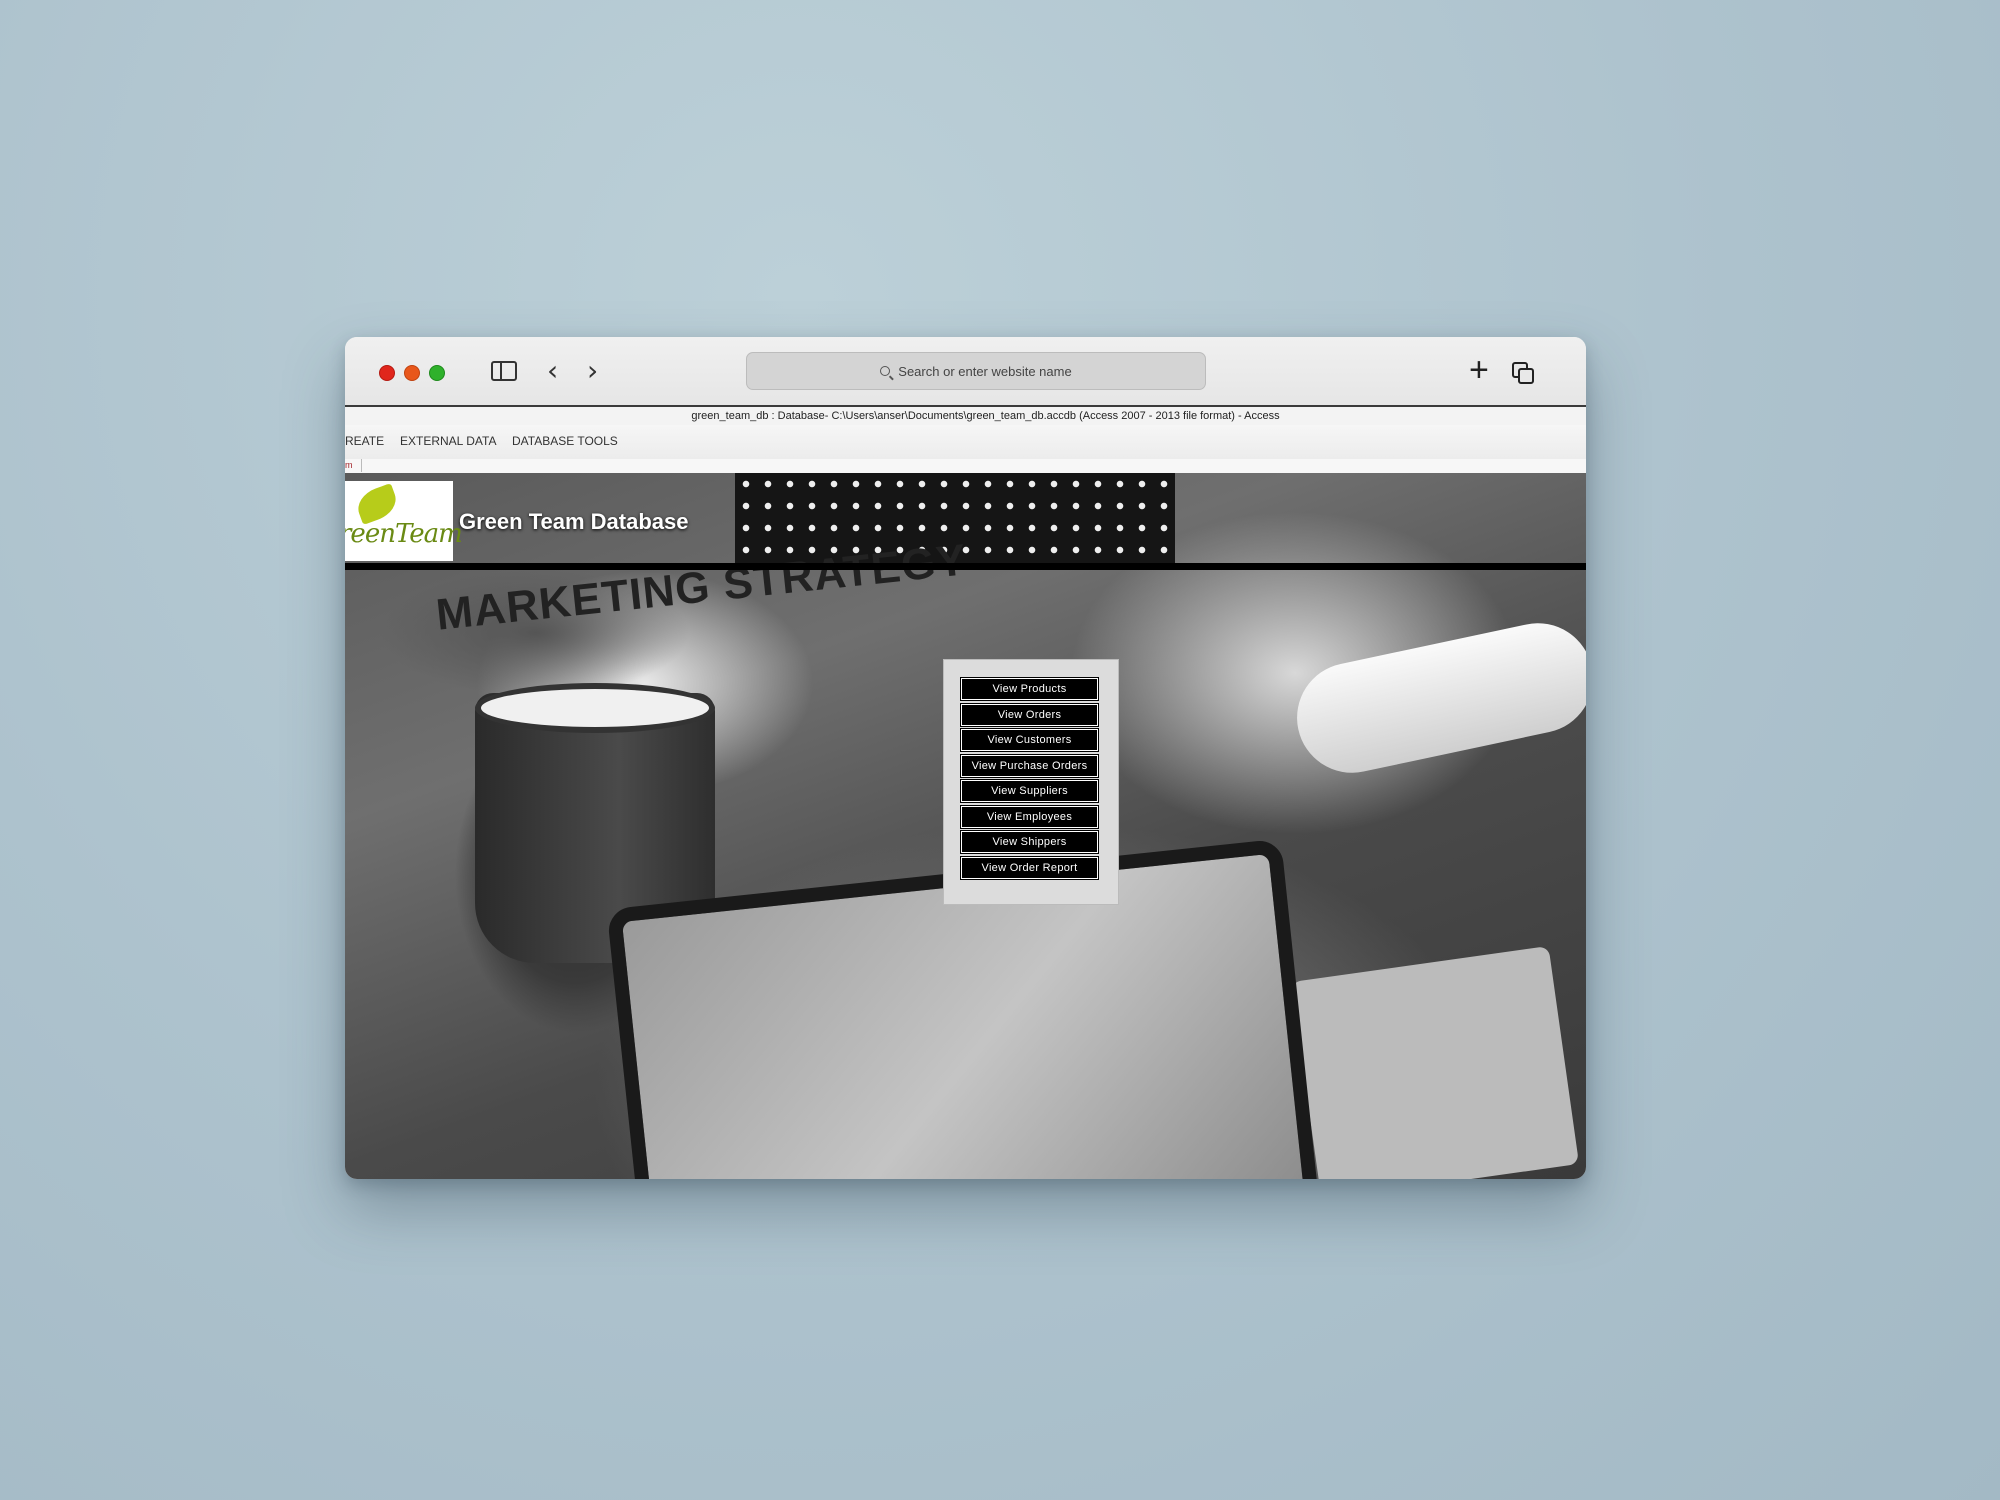  What do you see at coordinates (1029, 791) in the screenshot?
I see `view-suppliers-button: View Suppliers` at bounding box center [1029, 791].